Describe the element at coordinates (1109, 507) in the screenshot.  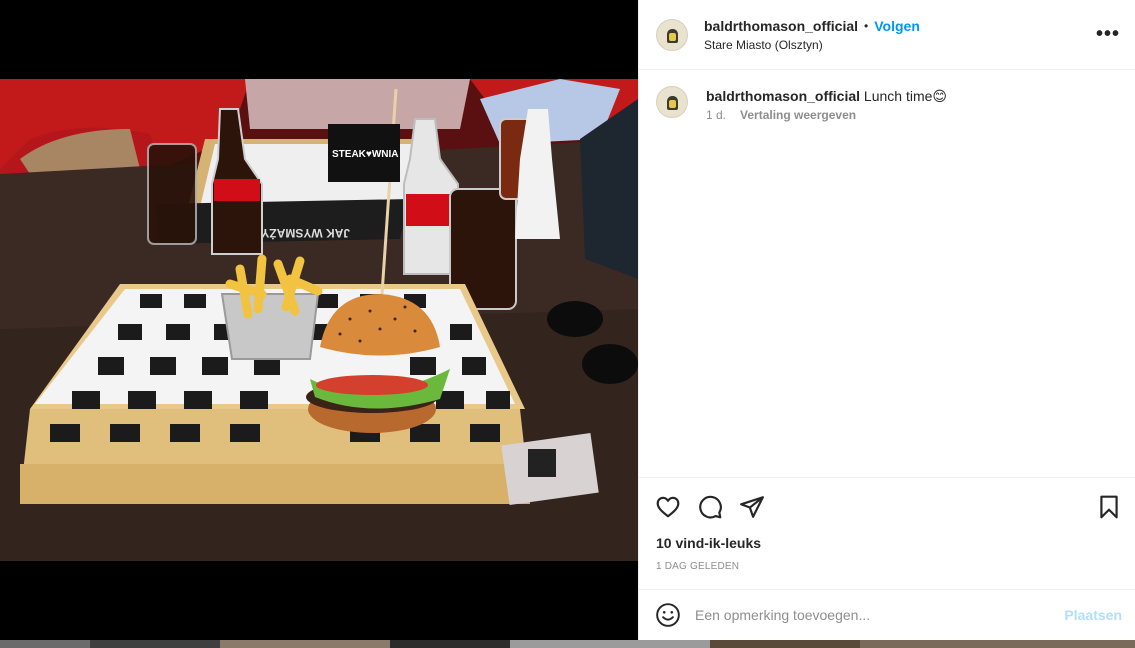
I see `bookmark-icon` at that location.